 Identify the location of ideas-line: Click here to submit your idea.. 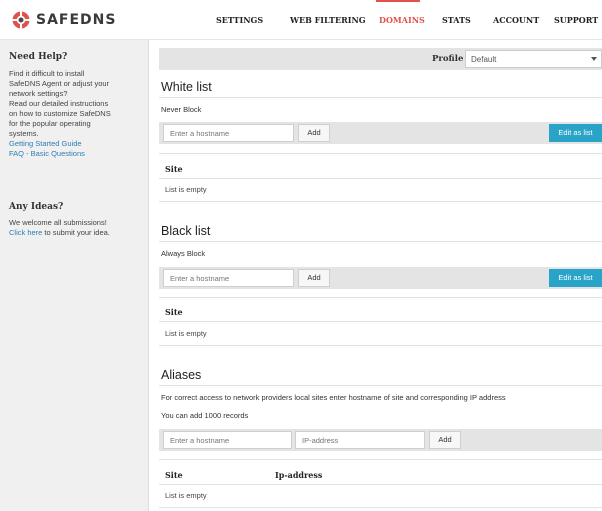
(75, 233).